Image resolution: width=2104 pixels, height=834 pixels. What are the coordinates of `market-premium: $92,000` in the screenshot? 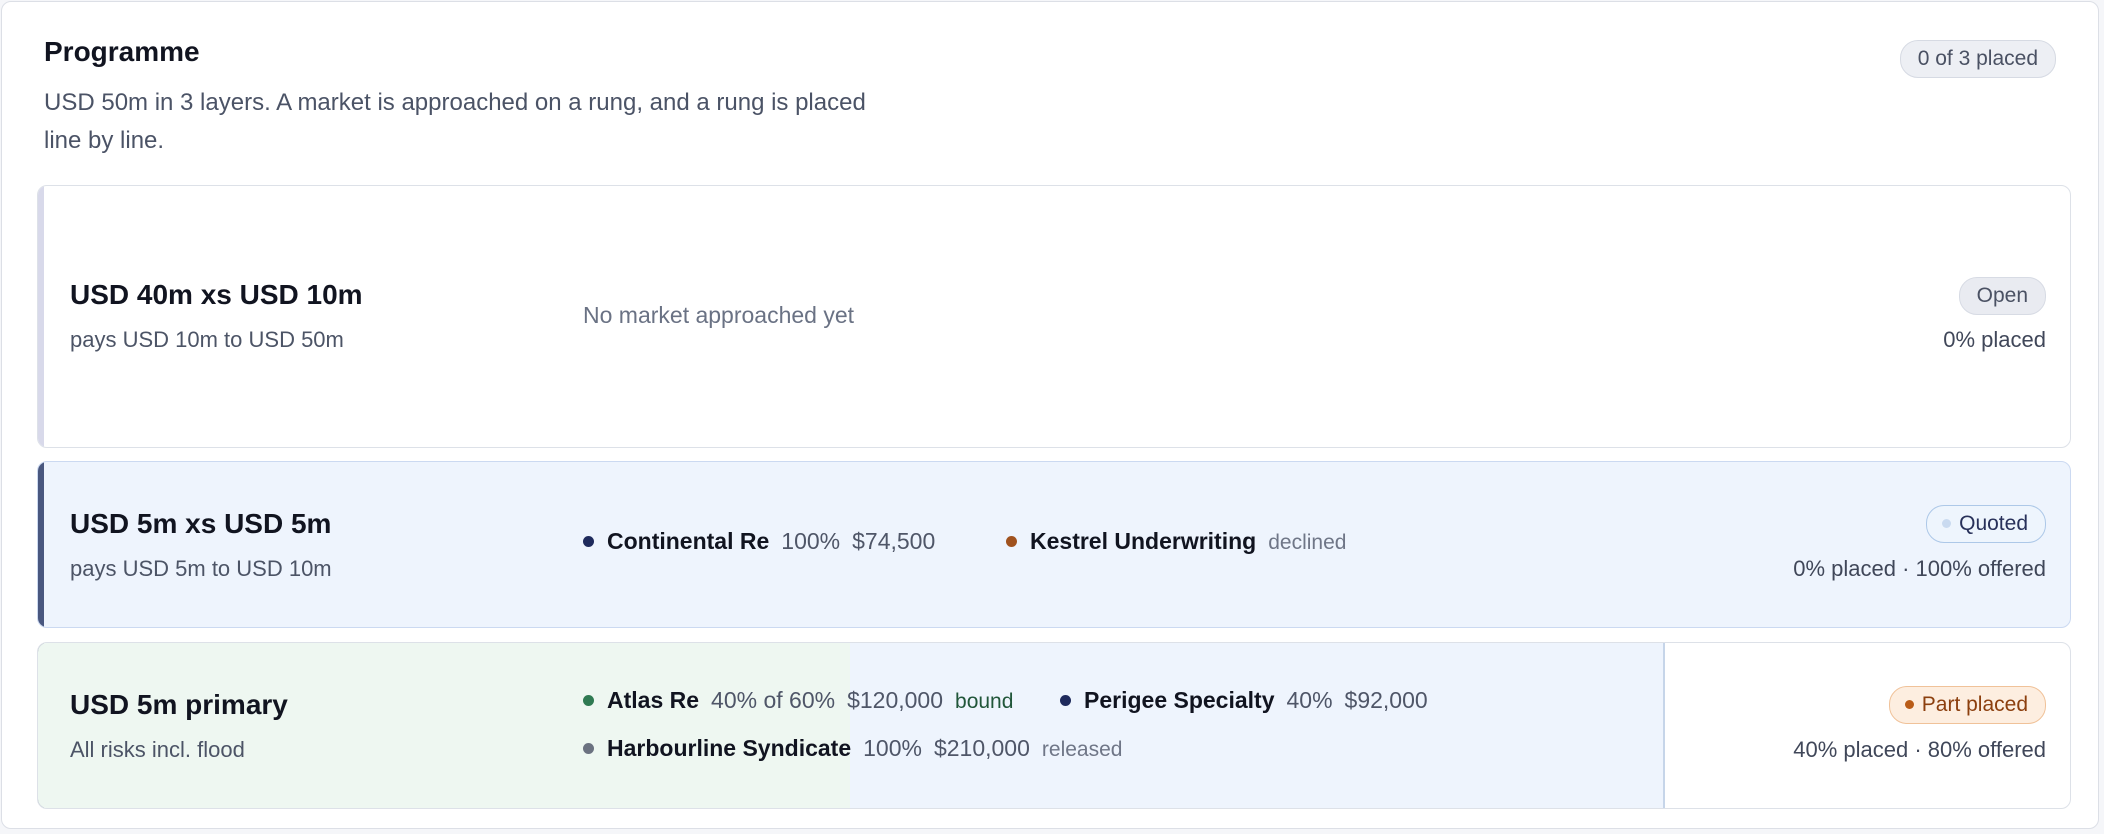 It's located at (1386, 700).